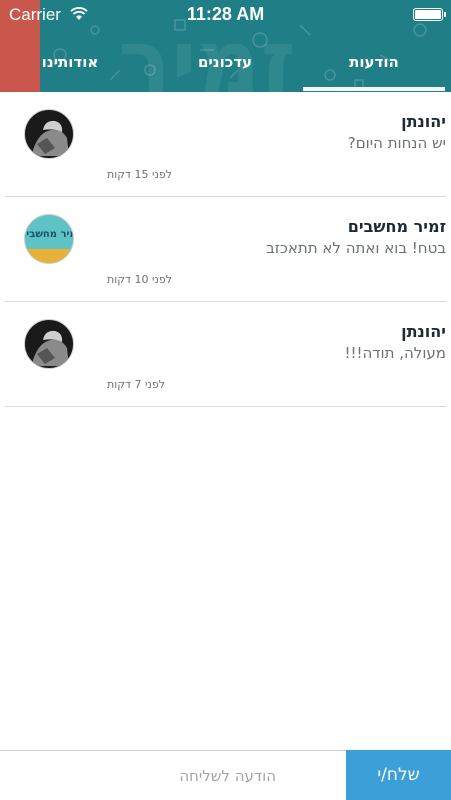  What do you see at coordinates (49, 234) in the screenshot?
I see `avatar-logo-text: זמיר מחשבים` at bounding box center [49, 234].